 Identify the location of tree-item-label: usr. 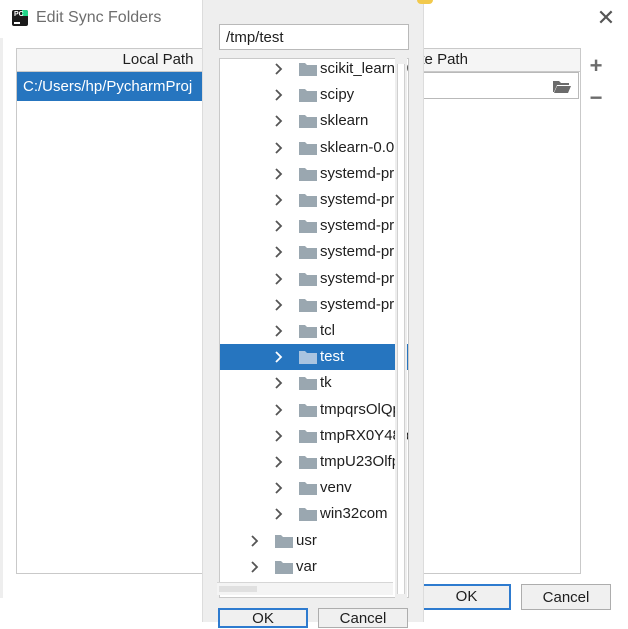
(306, 540).